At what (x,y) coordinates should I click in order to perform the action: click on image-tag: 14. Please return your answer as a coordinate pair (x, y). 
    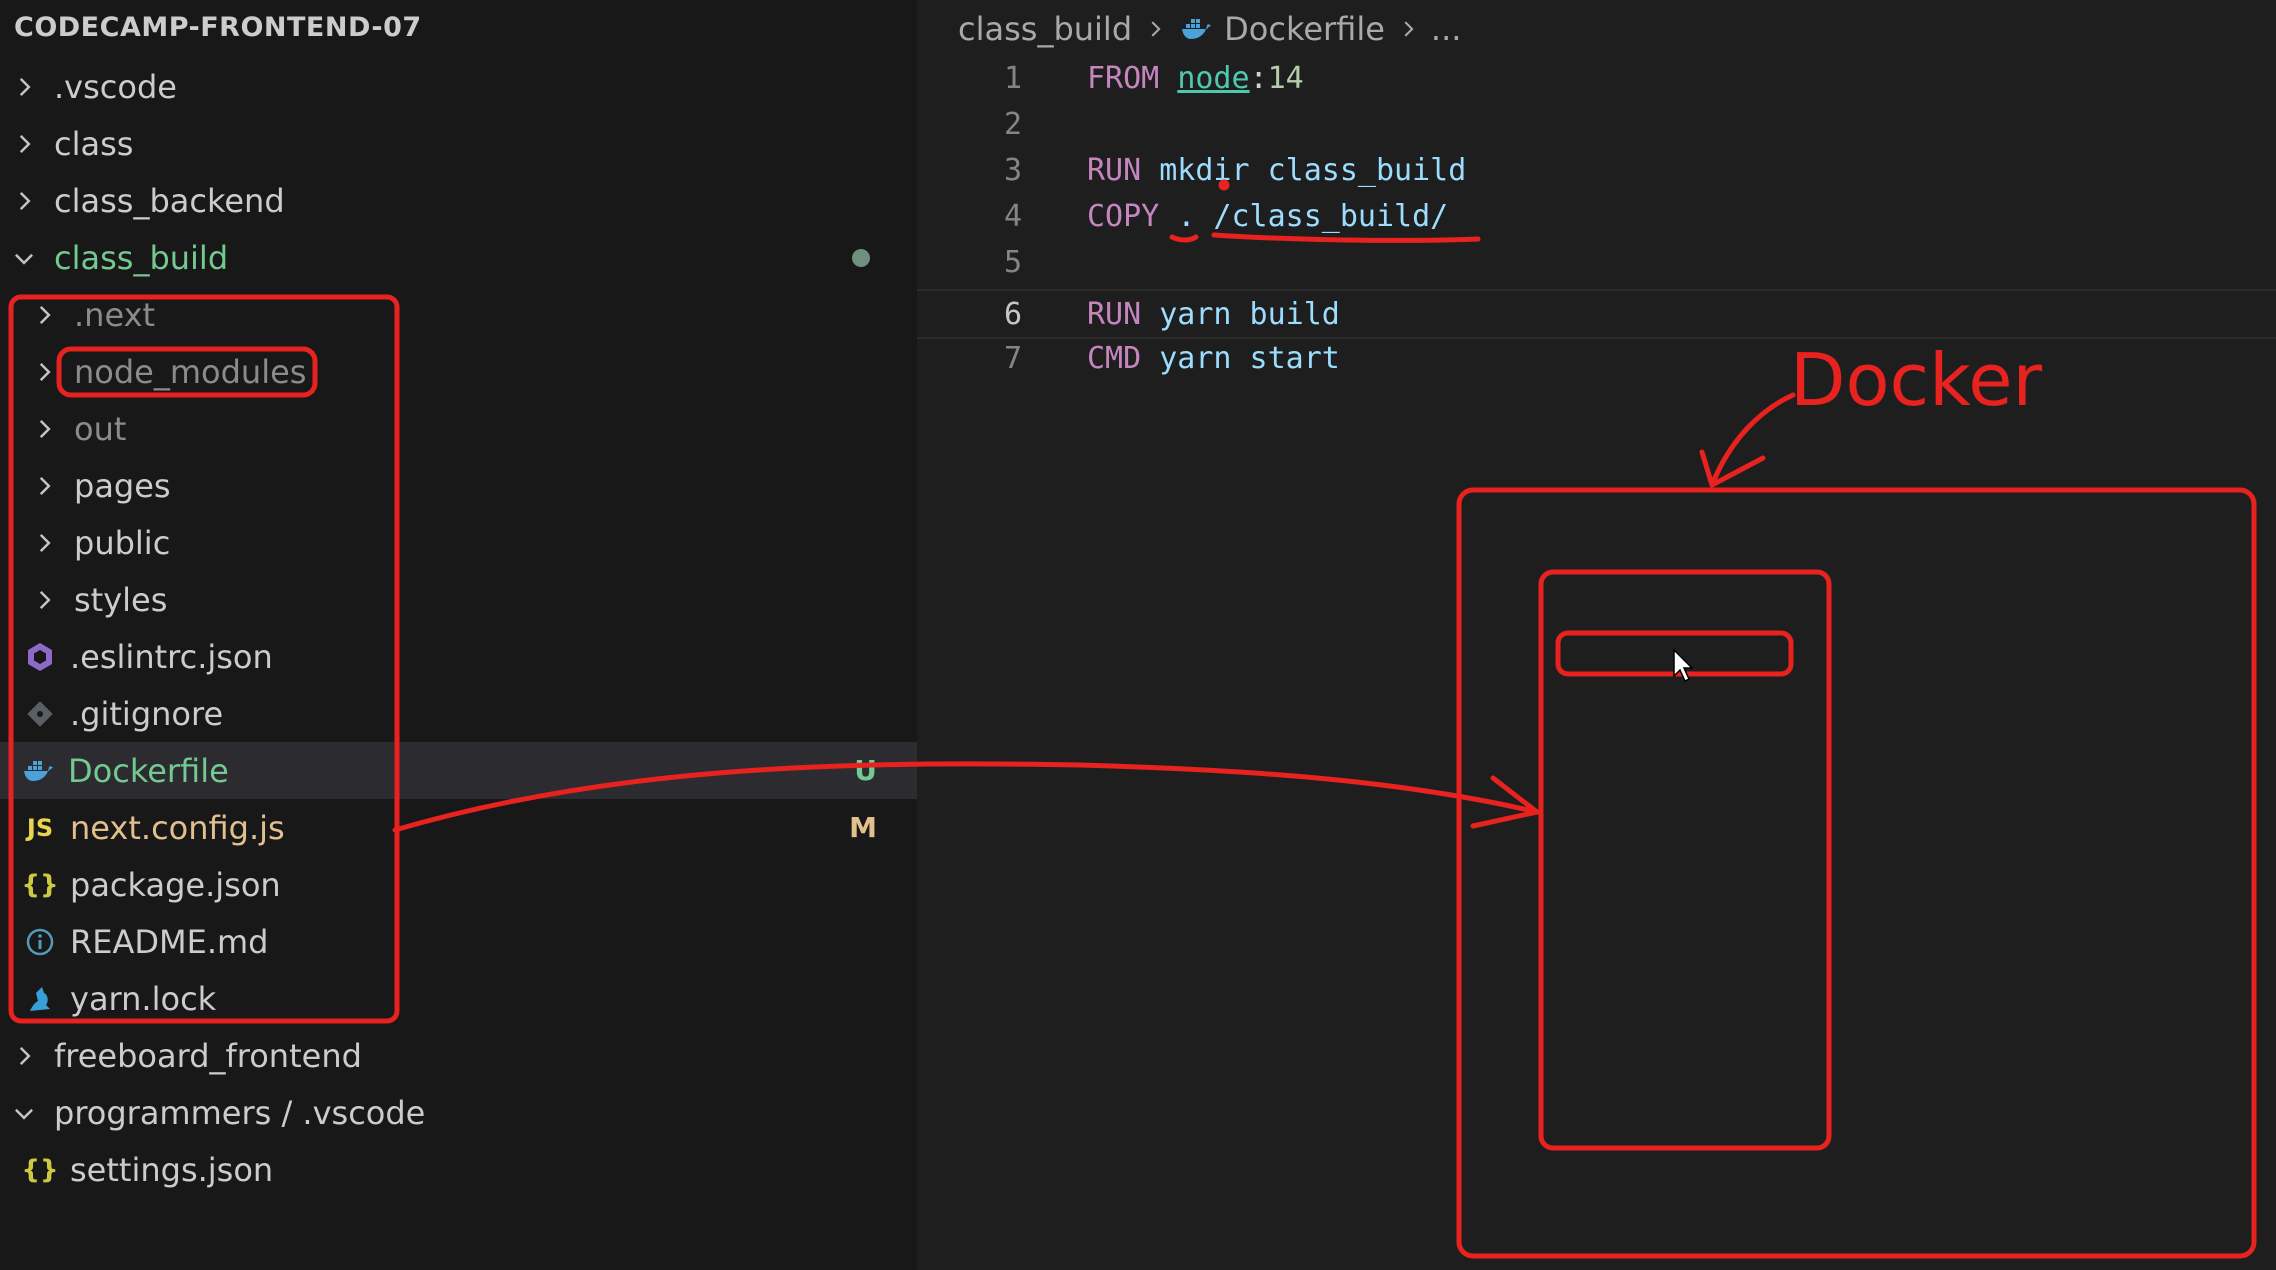
    Looking at the image, I should click on (1285, 78).